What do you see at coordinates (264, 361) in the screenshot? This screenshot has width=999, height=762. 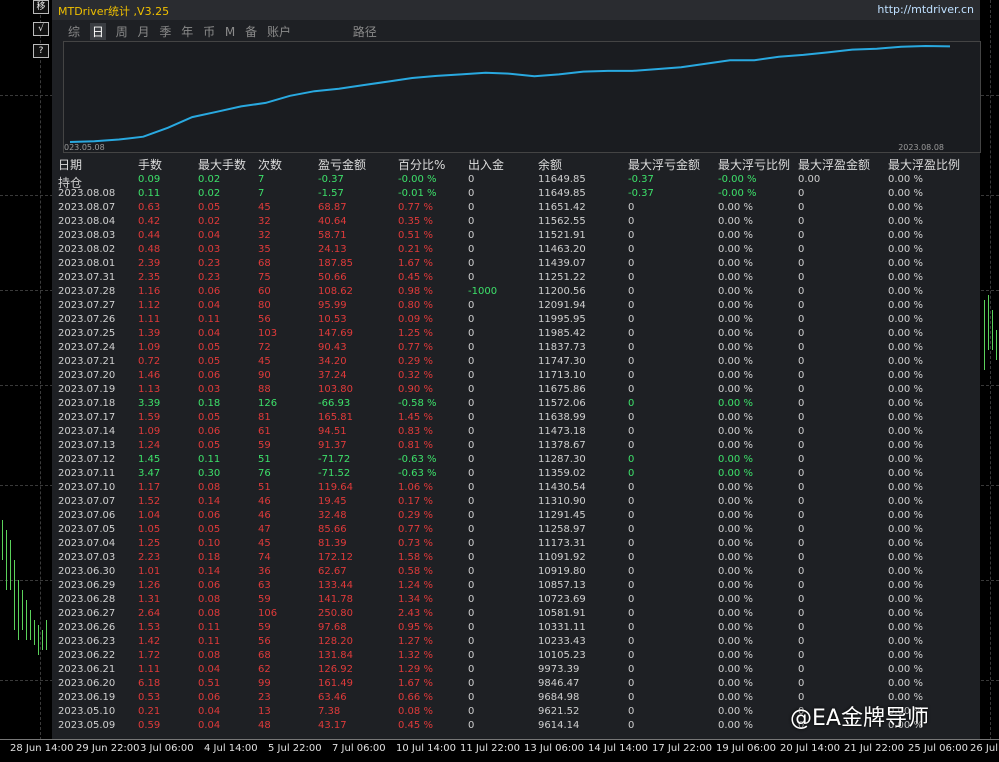 I see `table-cell: 45` at bounding box center [264, 361].